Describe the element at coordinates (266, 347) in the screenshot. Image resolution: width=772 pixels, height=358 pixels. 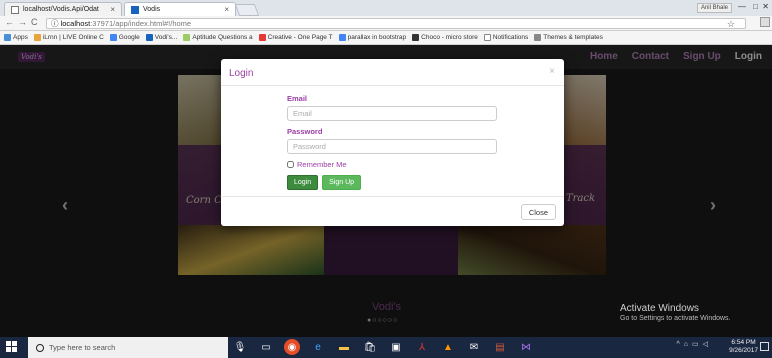
I see `task-view-icon: ▭` at that location.